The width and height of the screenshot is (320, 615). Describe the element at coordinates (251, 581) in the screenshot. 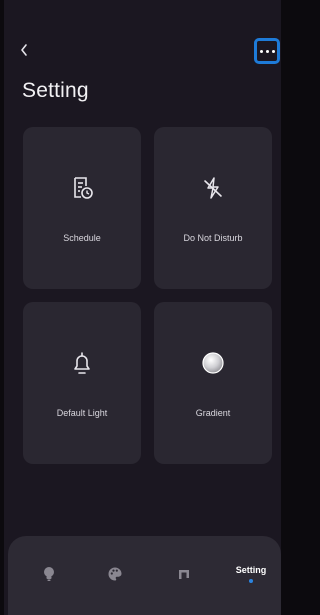

I see `active-tab-indicator` at that location.